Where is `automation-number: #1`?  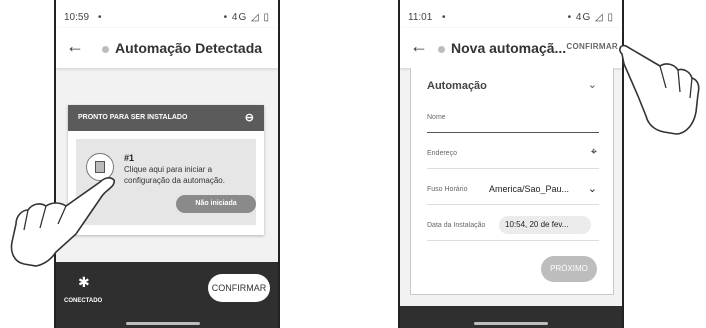 automation-number: #1 is located at coordinates (129, 158).